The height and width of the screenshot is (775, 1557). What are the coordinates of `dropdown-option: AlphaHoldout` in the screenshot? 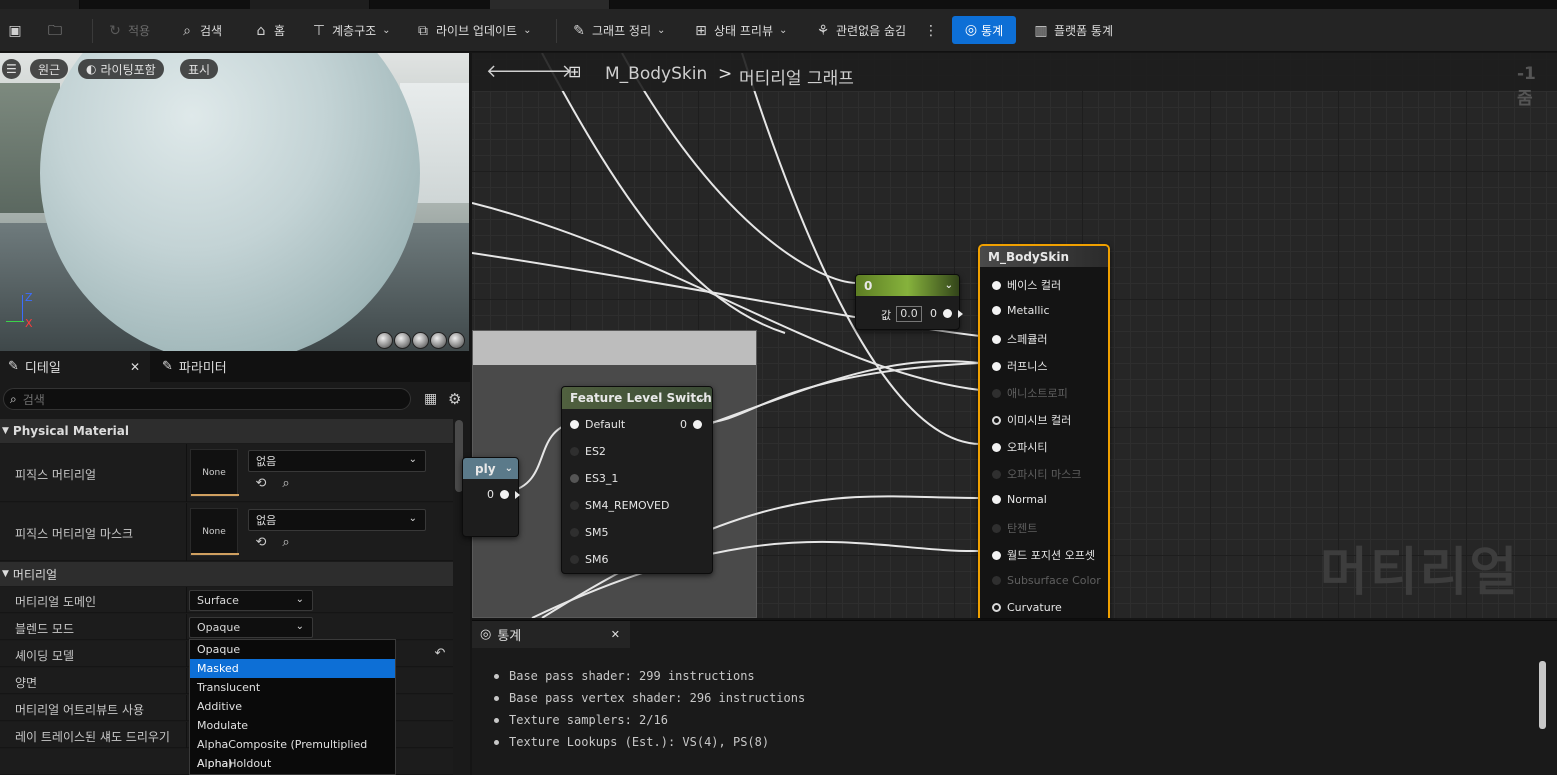 It's located at (292, 763).